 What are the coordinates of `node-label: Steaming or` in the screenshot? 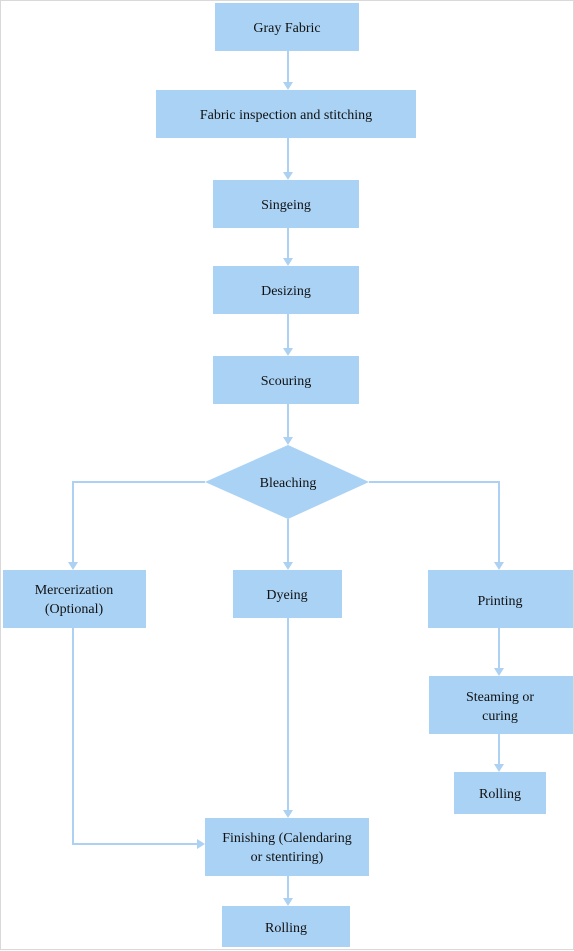 It's located at (500, 697).